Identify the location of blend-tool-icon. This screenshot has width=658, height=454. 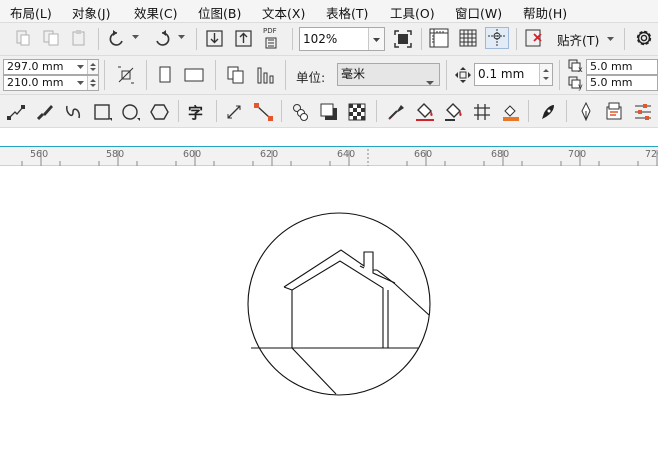
(301, 112).